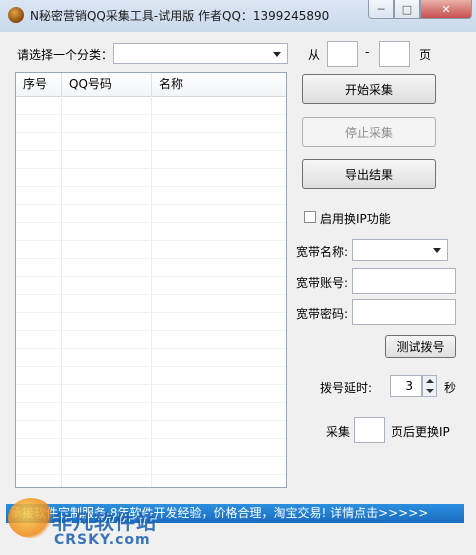 This screenshot has width=476, height=555. Describe the element at coordinates (342, 54) in the screenshot. I see `from-page-input` at that location.